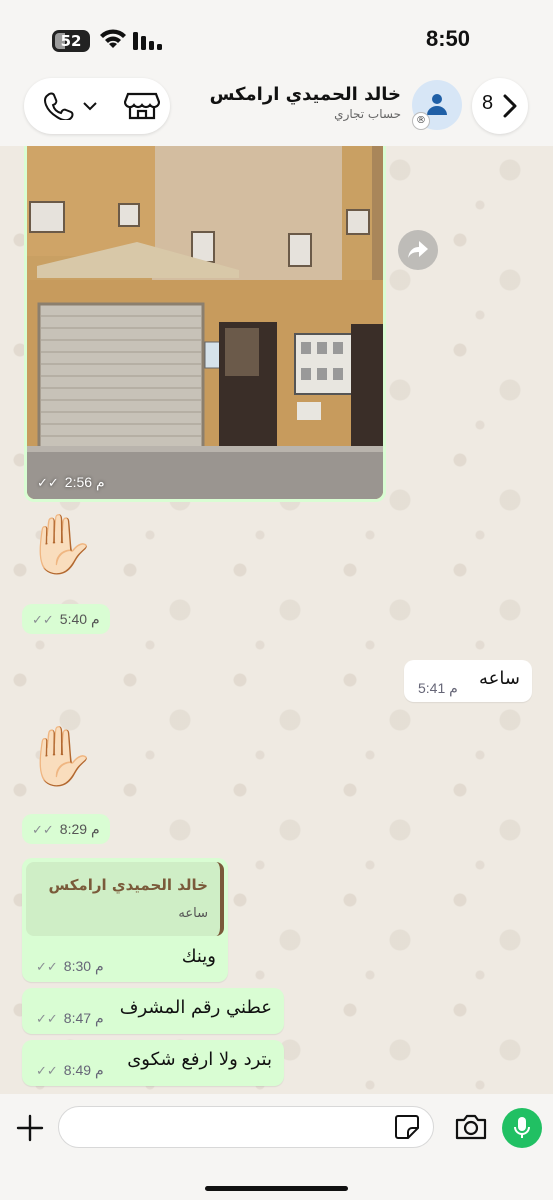 The height and width of the screenshot is (1200, 553). Describe the element at coordinates (468, 681) in the screenshot. I see `incoming-message: 5:41 م ساعه` at that location.